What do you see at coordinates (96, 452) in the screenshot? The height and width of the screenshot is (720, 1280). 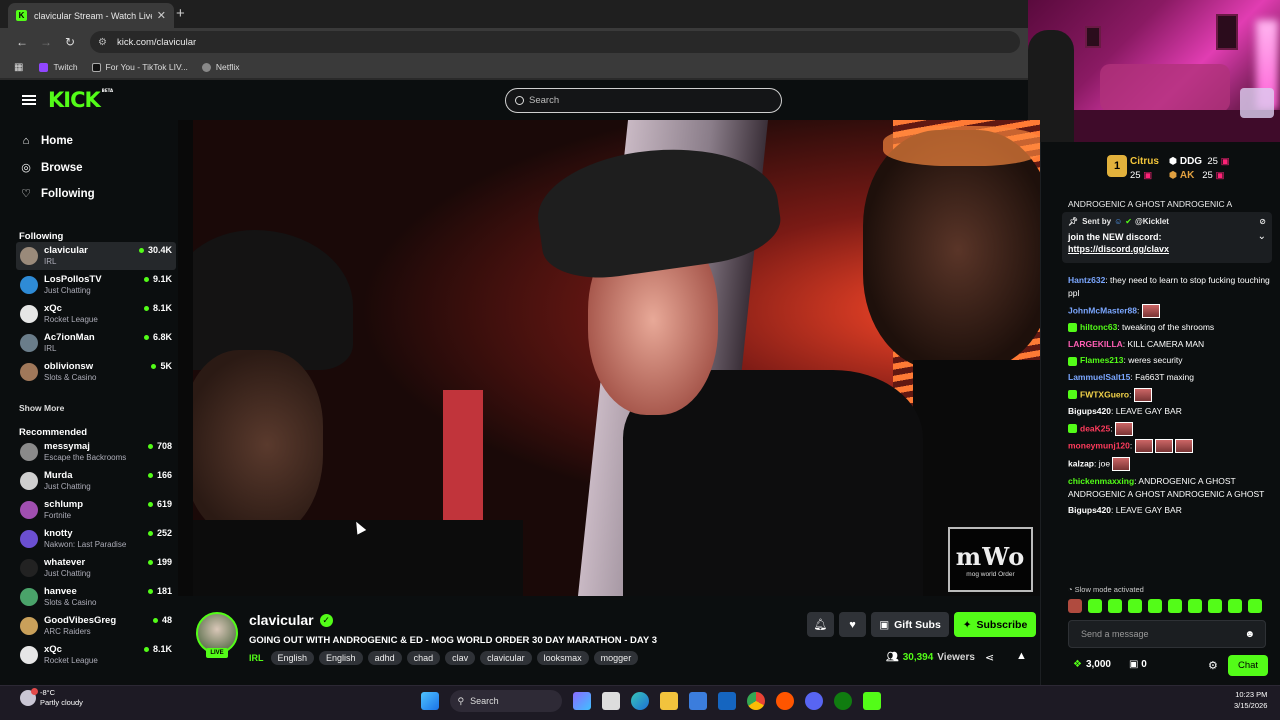 I see `sidebar-channel-messymaj: messymaj Escape the Backrooms 708` at bounding box center [96, 452].